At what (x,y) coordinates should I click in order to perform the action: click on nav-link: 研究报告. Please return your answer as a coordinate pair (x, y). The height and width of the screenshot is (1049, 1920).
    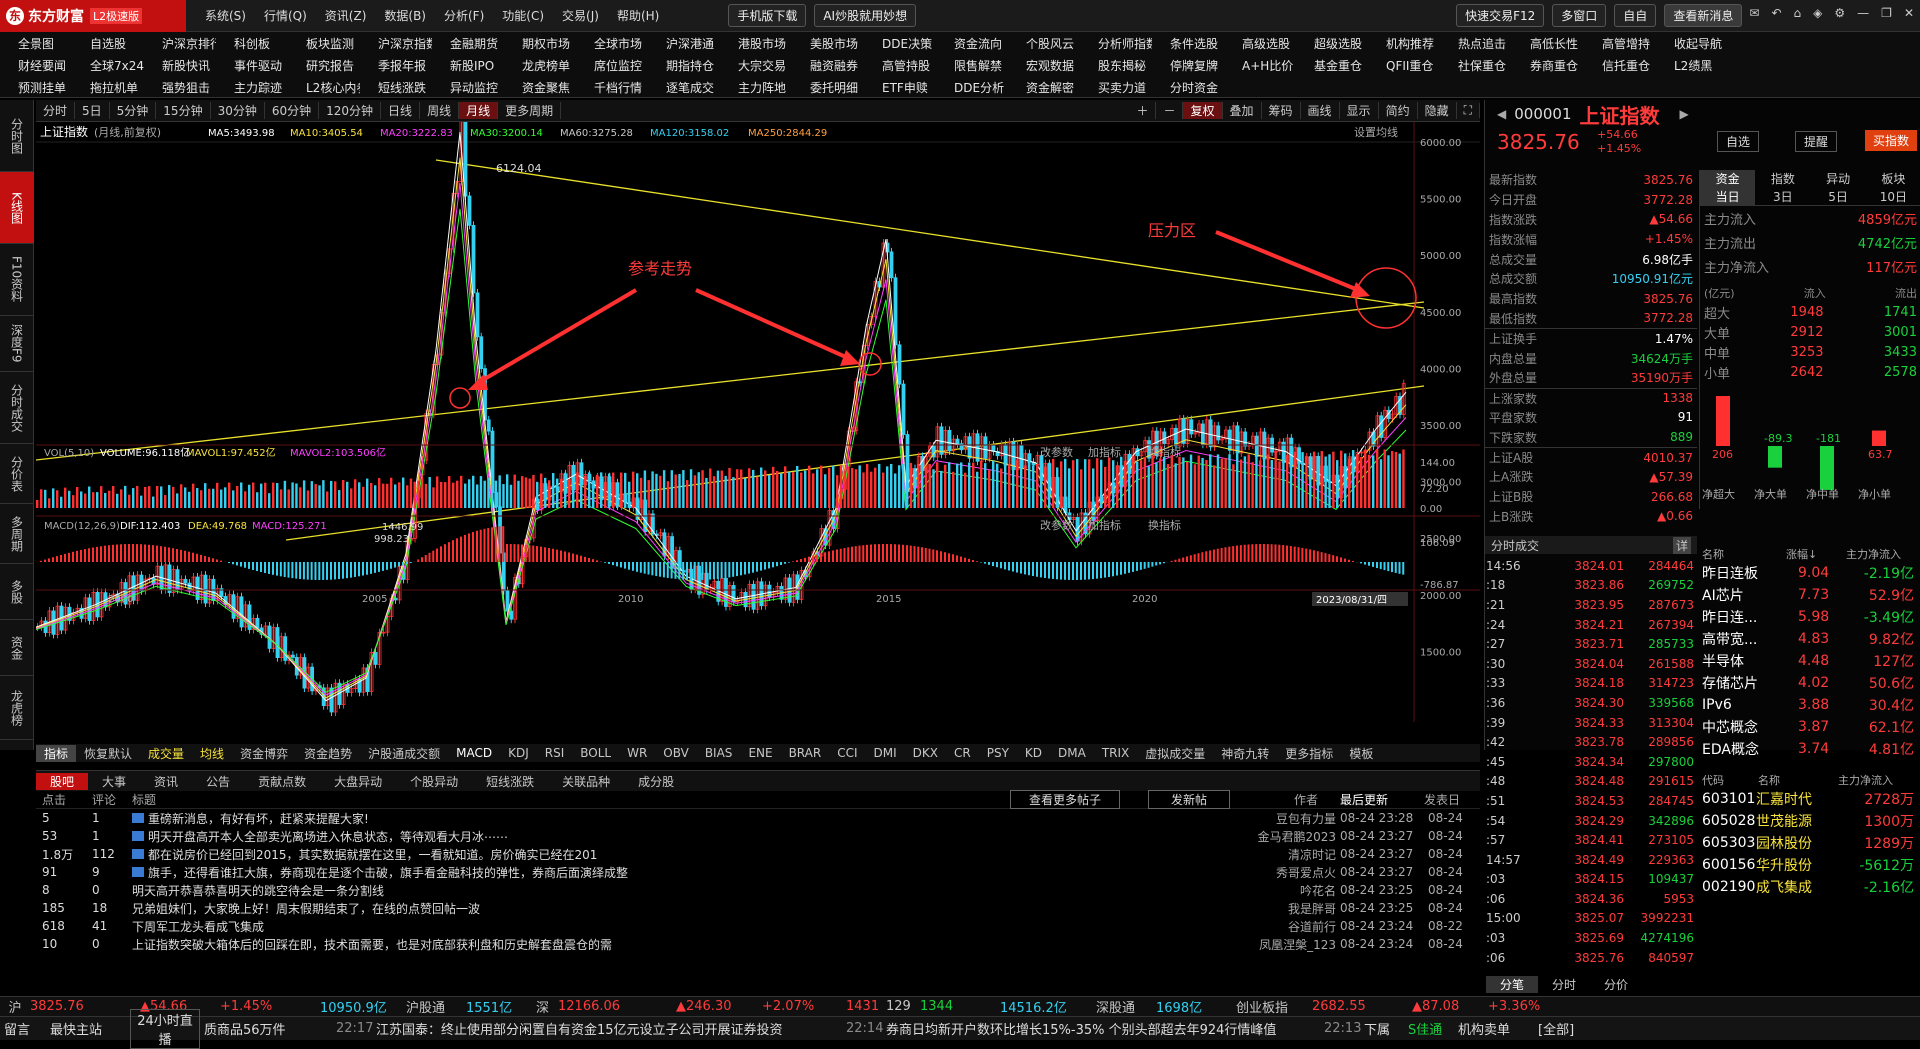
    Looking at the image, I should click on (324, 65).